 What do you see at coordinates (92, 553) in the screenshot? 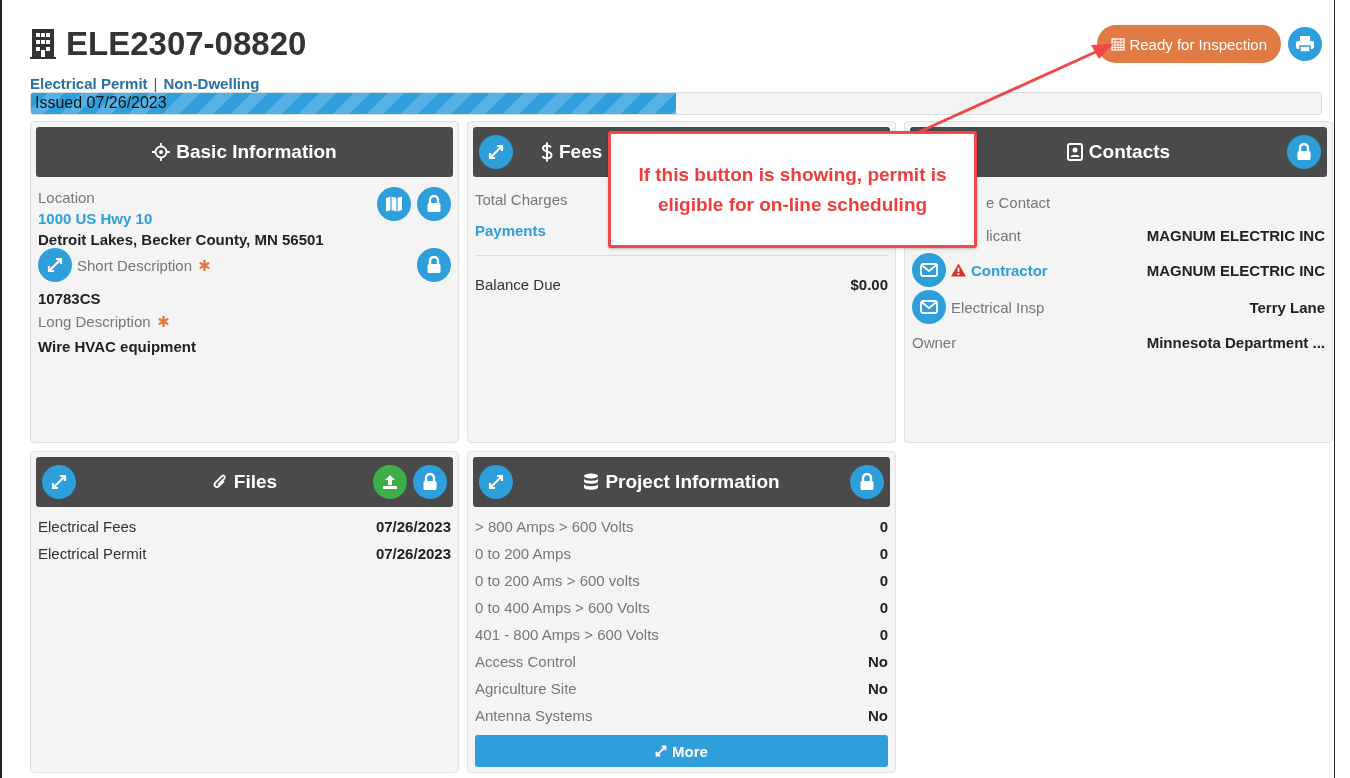
I see `file-name: Electrical Permit` at bounding box center [92, 553].